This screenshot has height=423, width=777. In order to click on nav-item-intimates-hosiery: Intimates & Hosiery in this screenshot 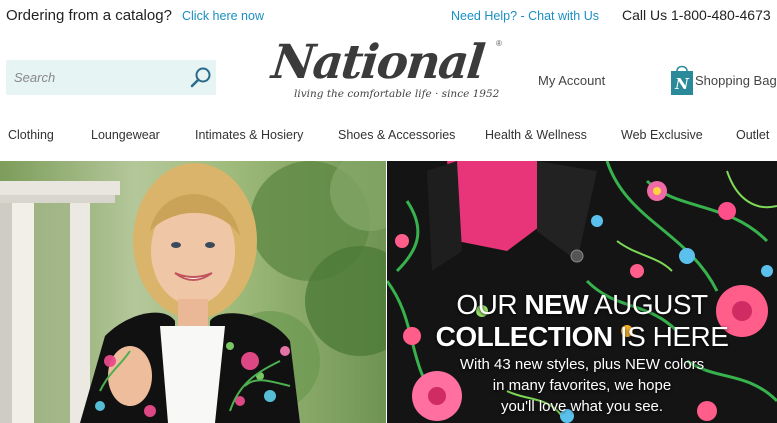, I will do `click(249, 135)`.